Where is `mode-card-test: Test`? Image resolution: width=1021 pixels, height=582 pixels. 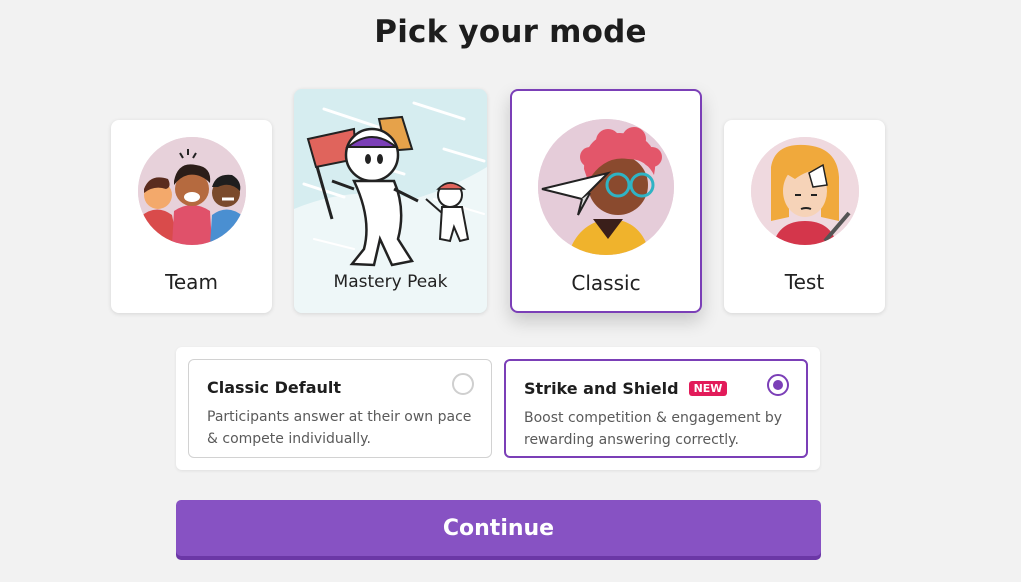 mode-card-test: Test is located at coordinates (804, 216).